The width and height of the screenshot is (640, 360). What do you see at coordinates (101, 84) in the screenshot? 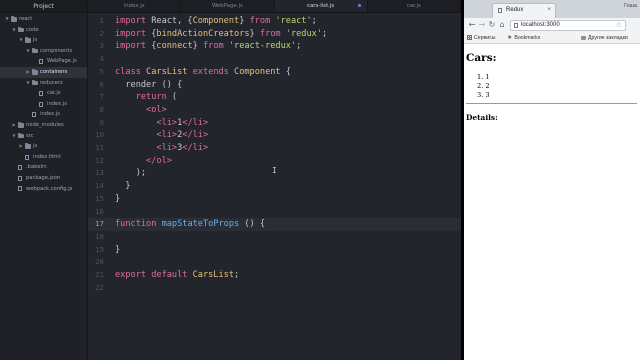
I see `line-number: 6` at bounding box center [101, 84].